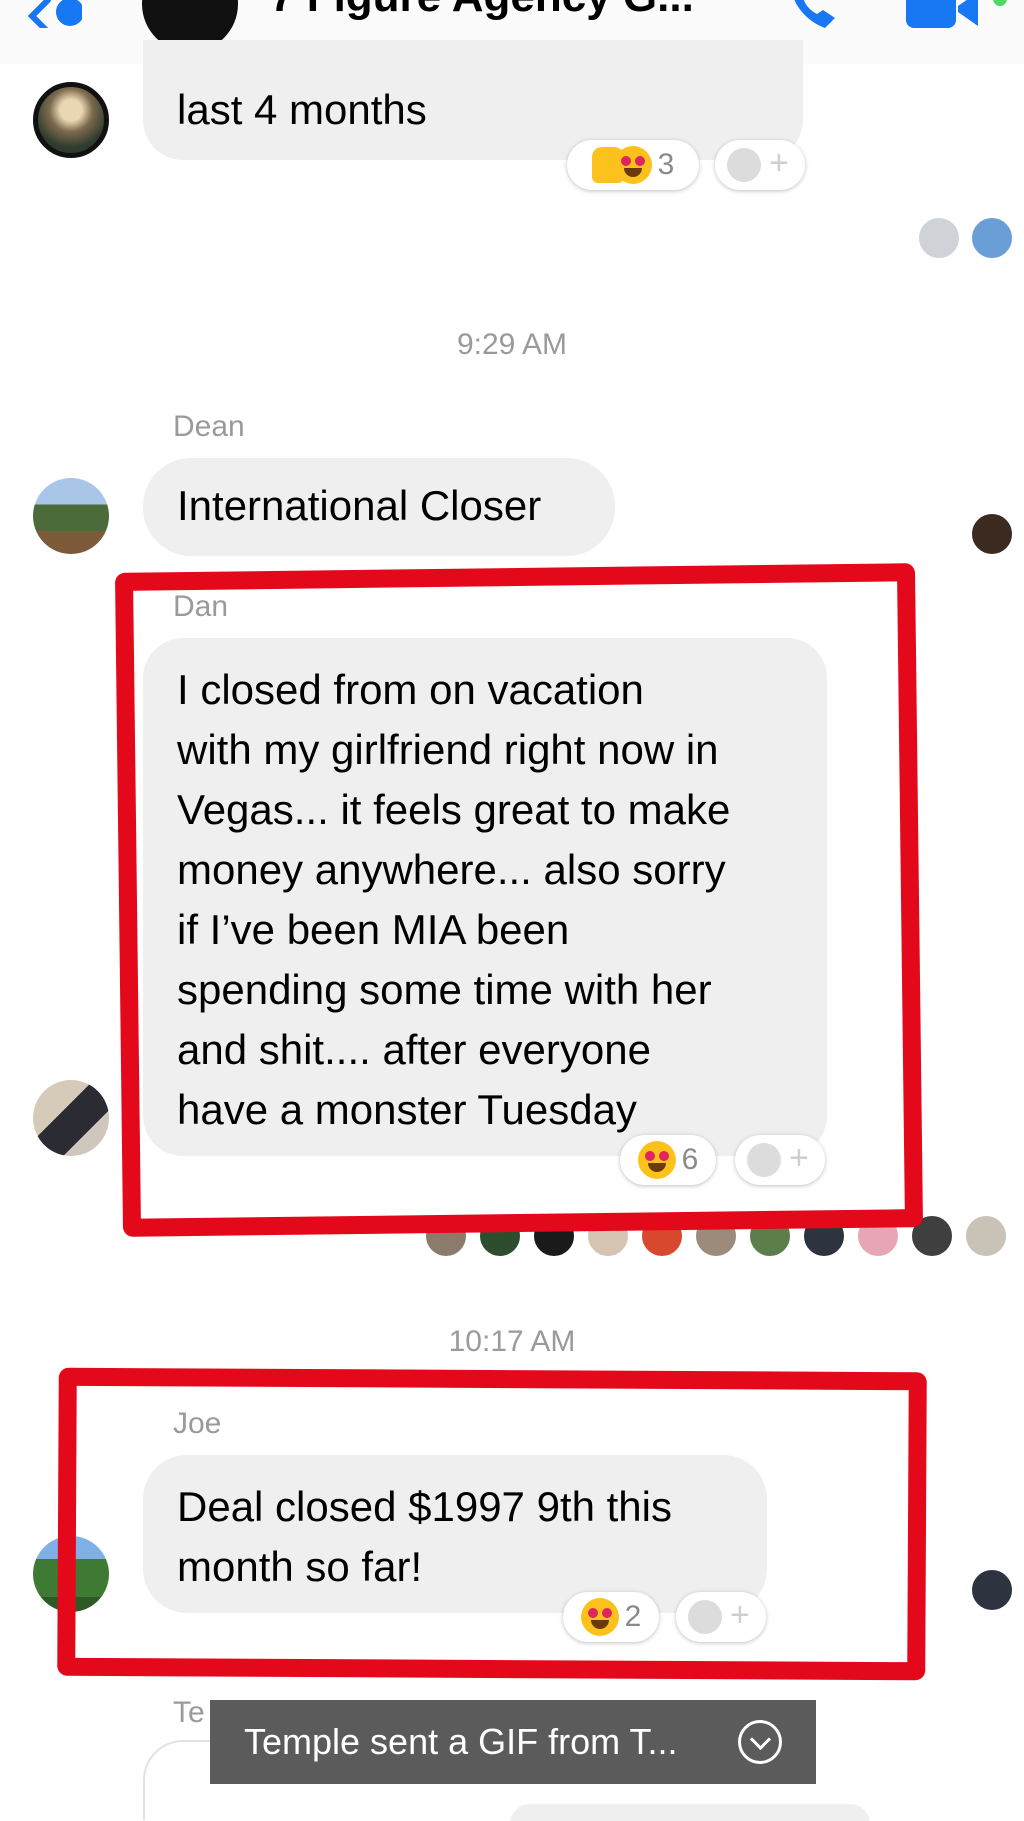 This screenshot has width=1024, height=1821. Describe the element at coordinates (407, 1109) in the screenshot. I see `message-line: have a monster Tuesday` at that location.